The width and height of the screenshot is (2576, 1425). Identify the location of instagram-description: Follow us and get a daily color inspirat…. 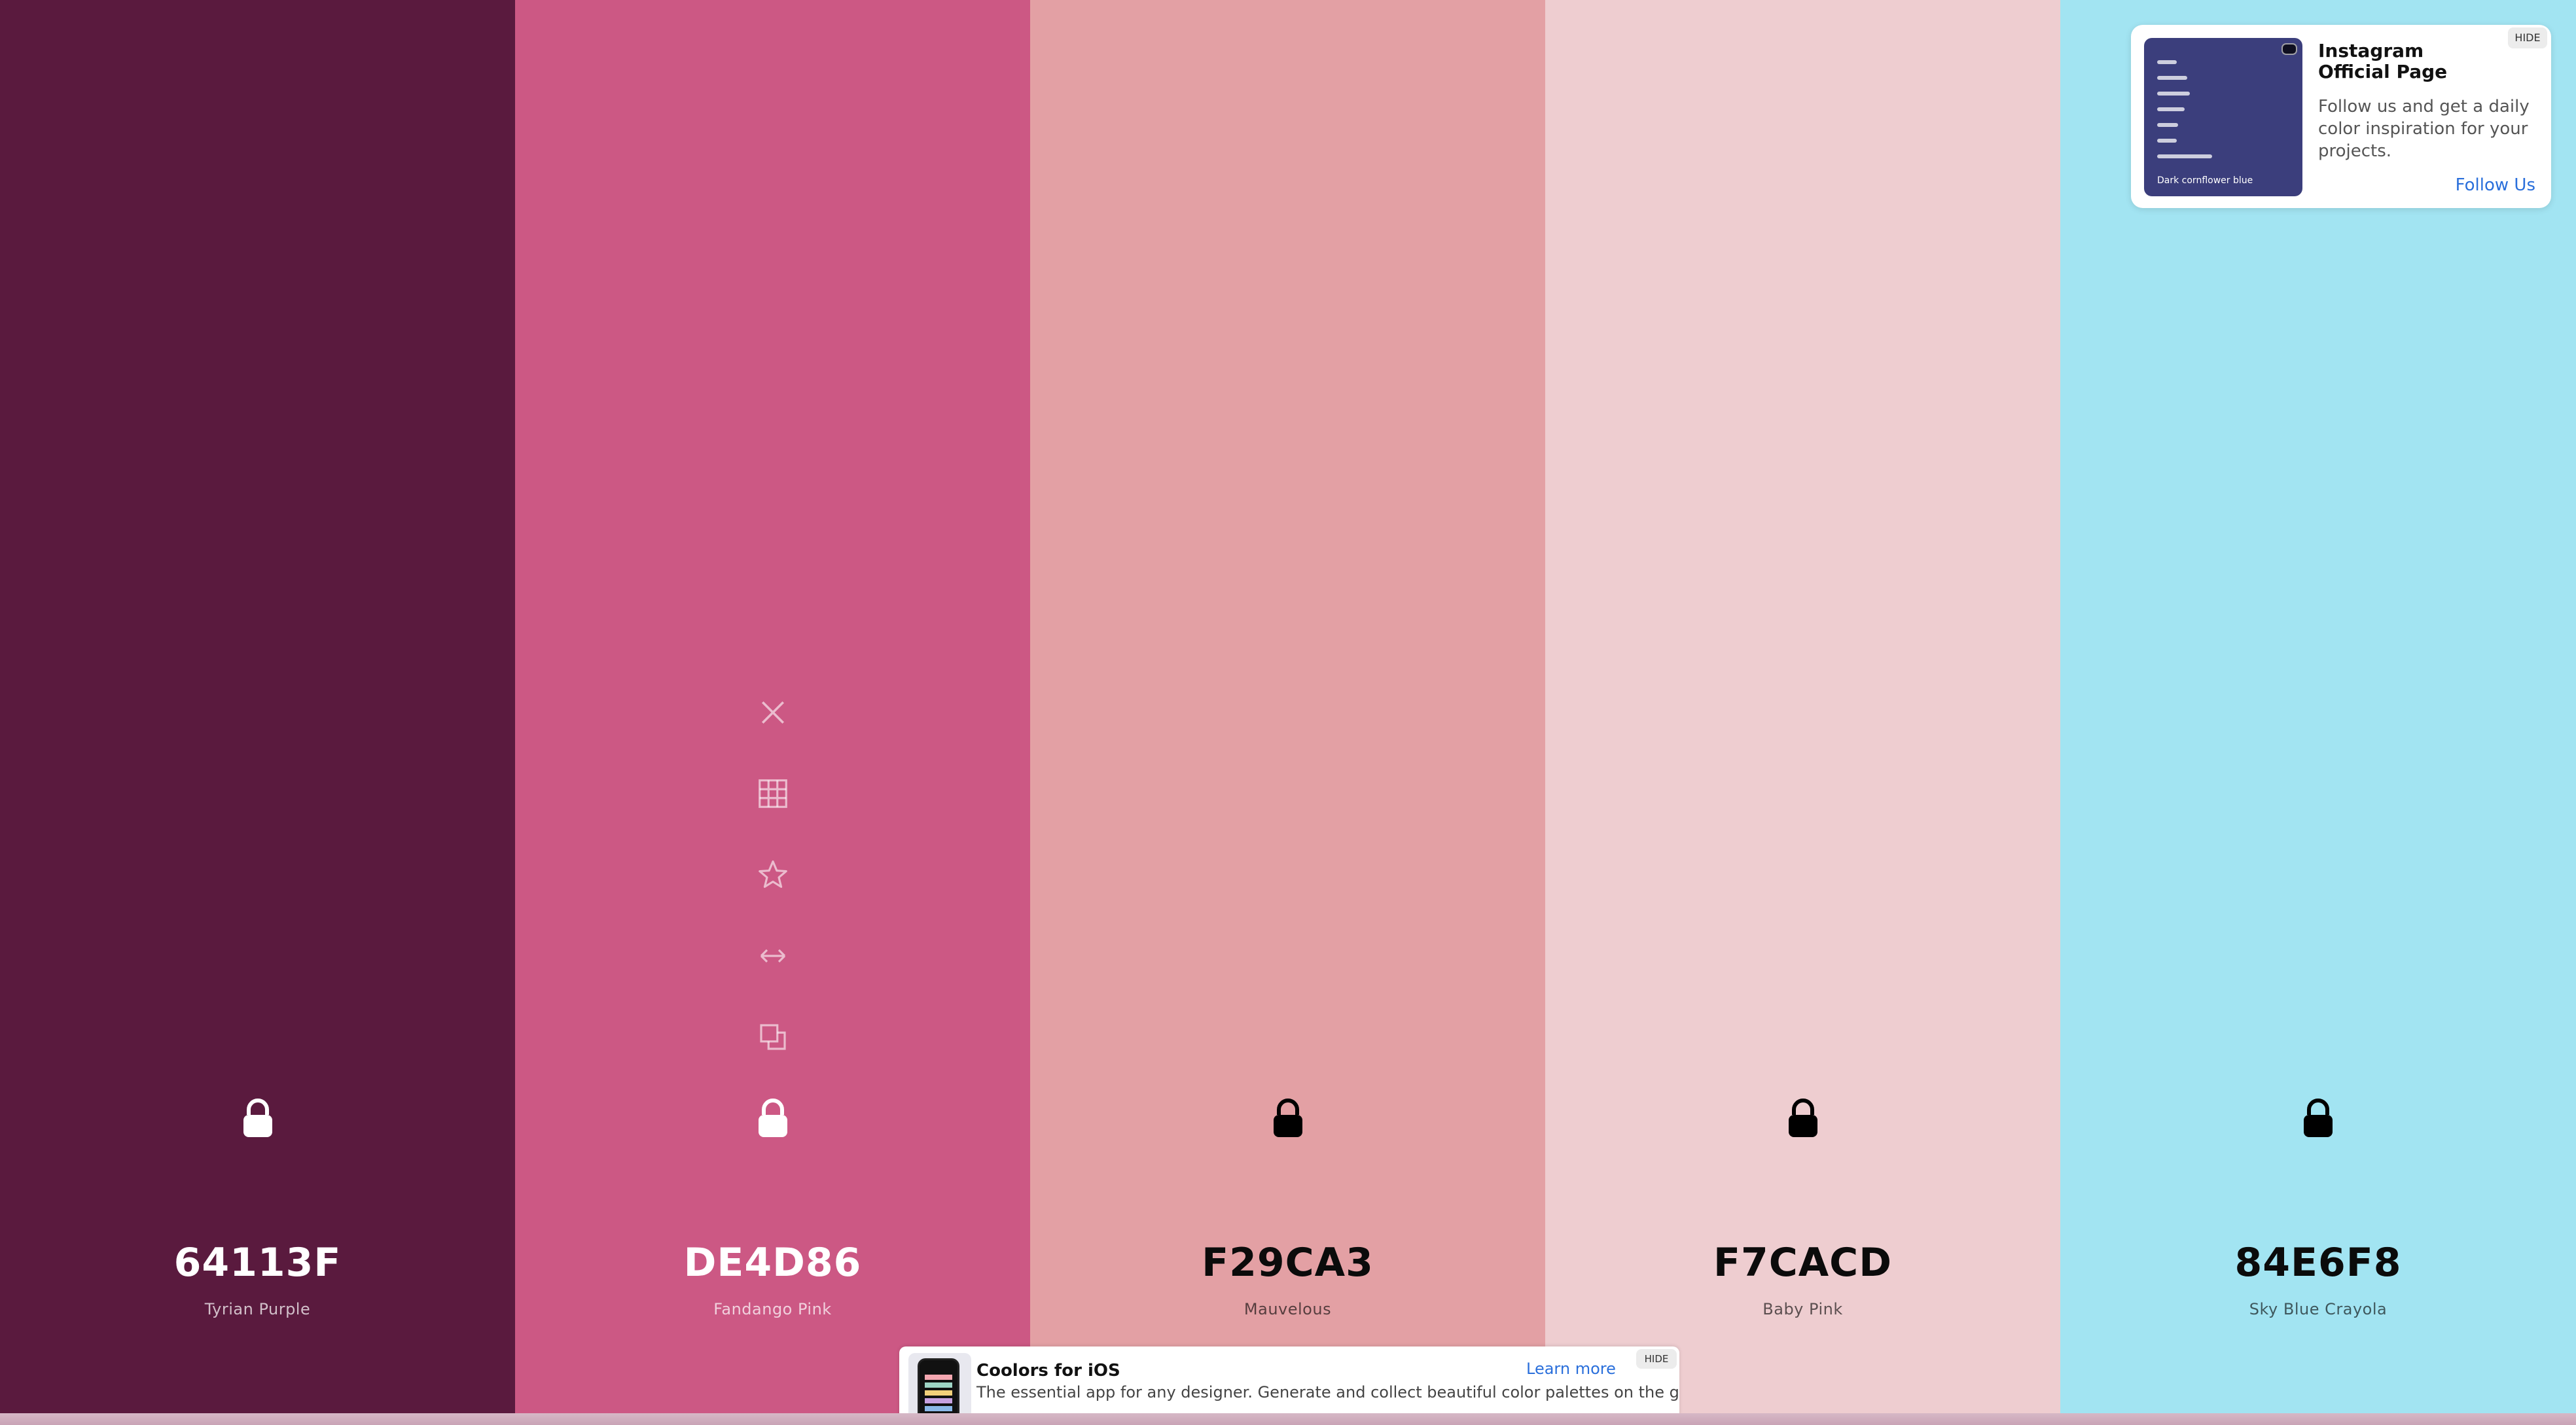
(2424, 129).